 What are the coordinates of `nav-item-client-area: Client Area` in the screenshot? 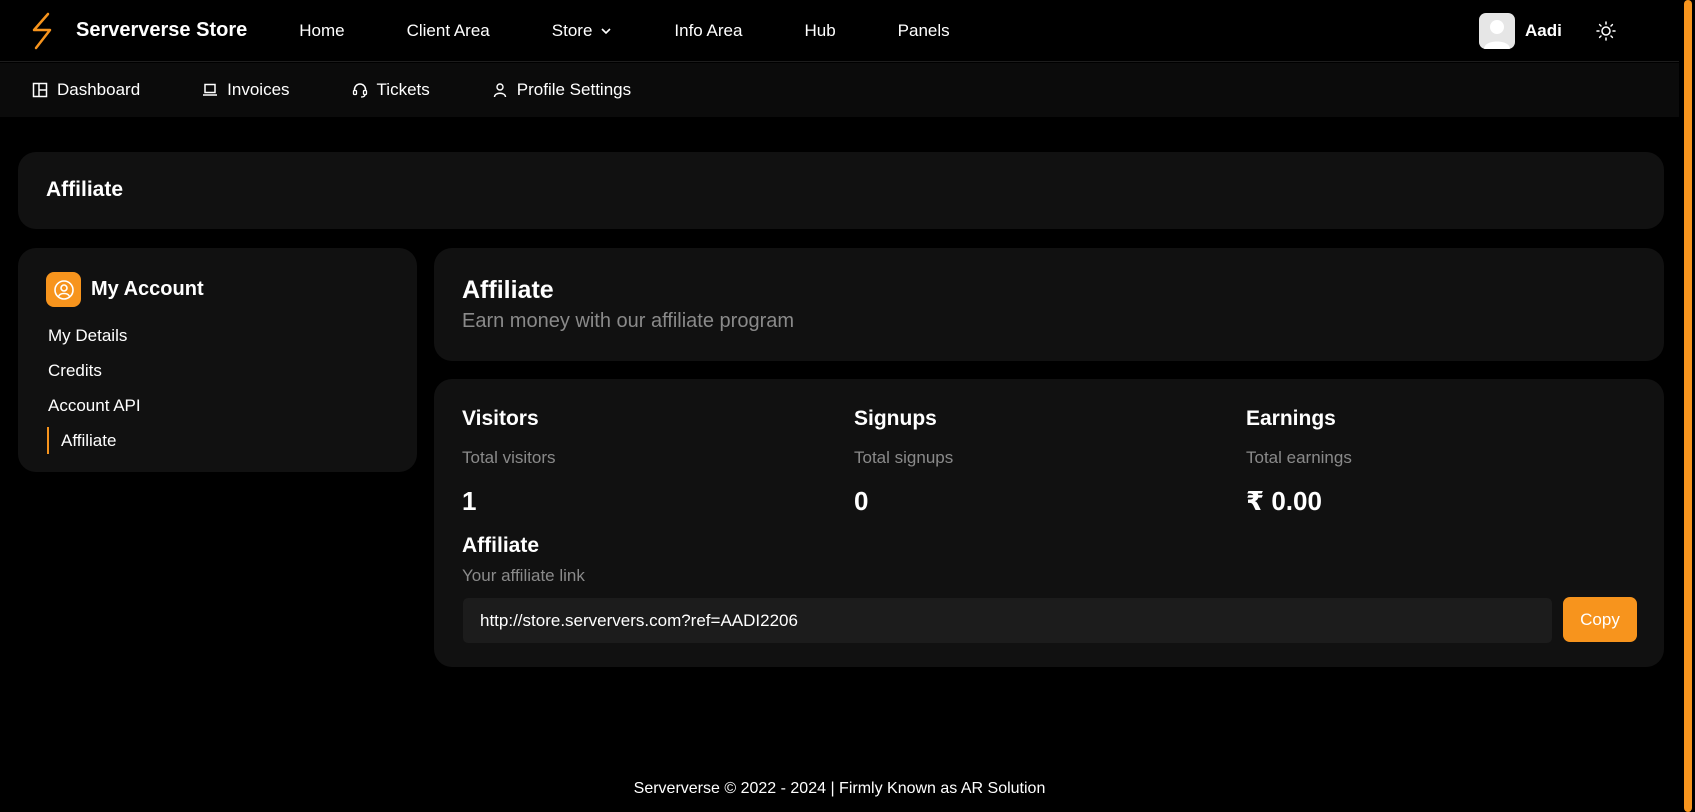 It's located at (448, 31).